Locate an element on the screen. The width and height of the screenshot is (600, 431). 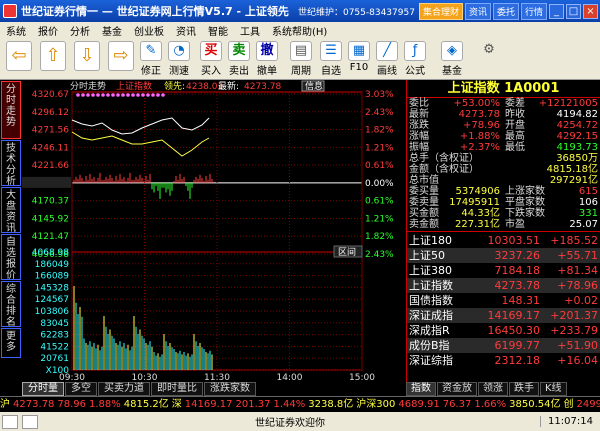
tab-volume-ratio: 即时量比 is located at coordinates (177, 389).